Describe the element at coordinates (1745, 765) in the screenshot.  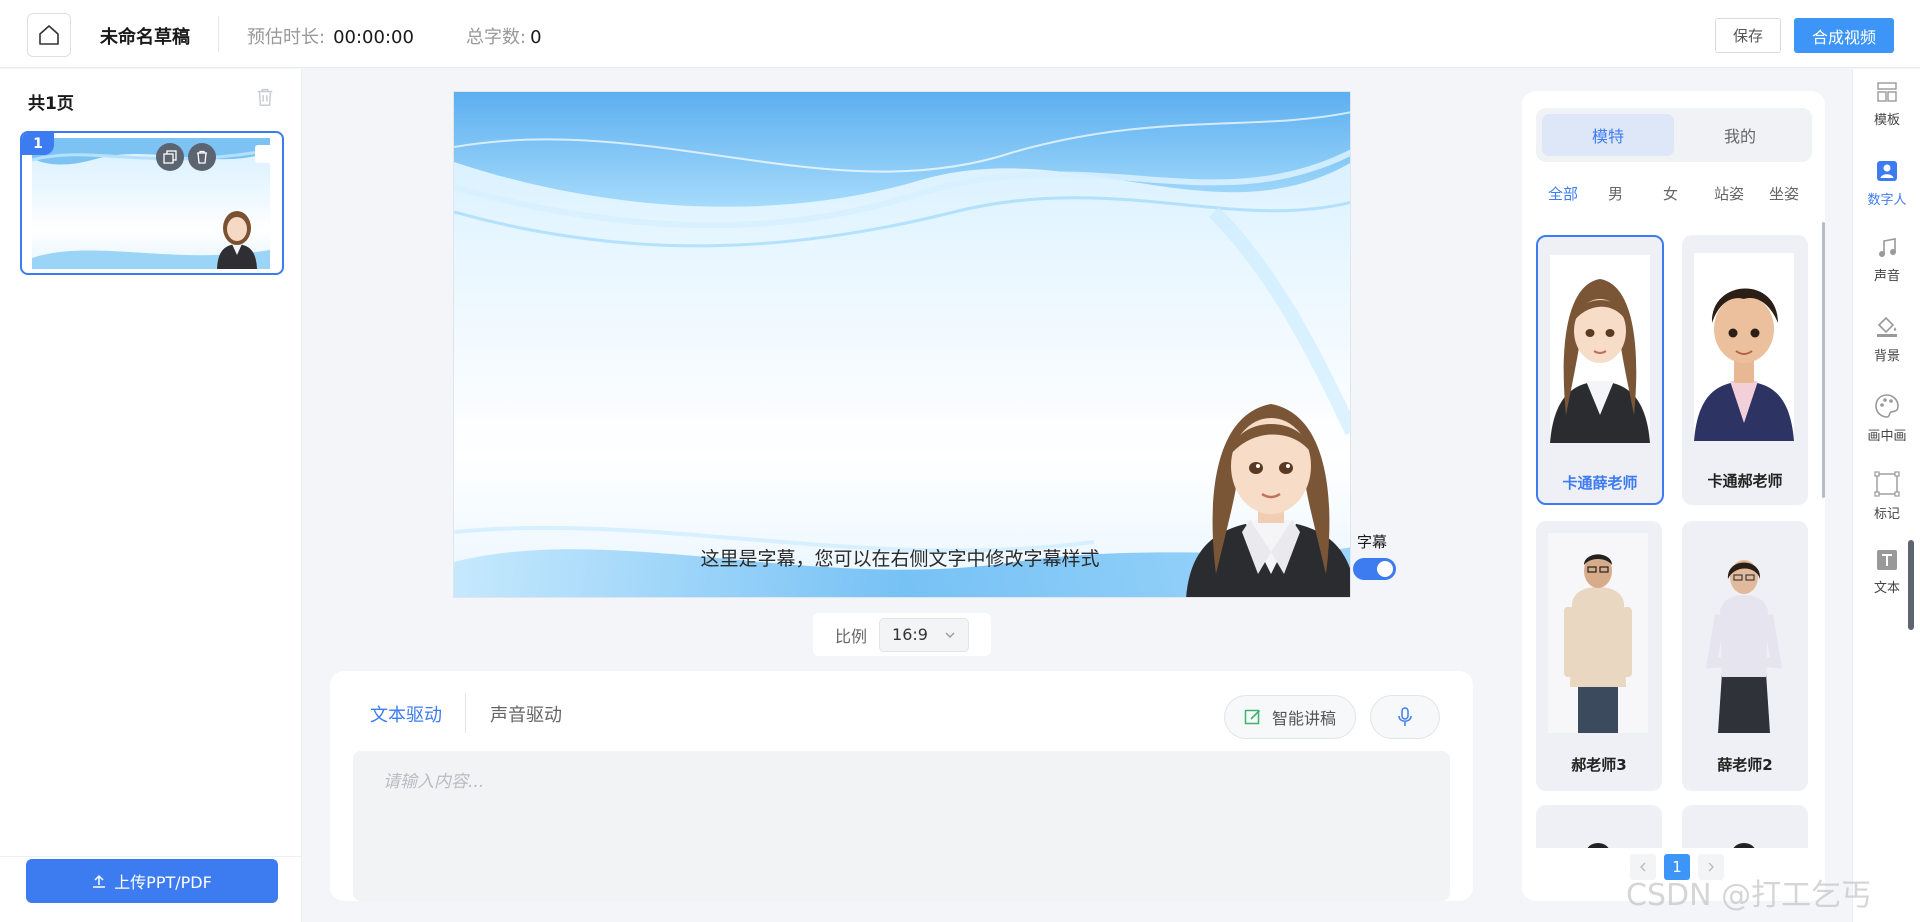
I see `model-name: 薛老师2` at that location.